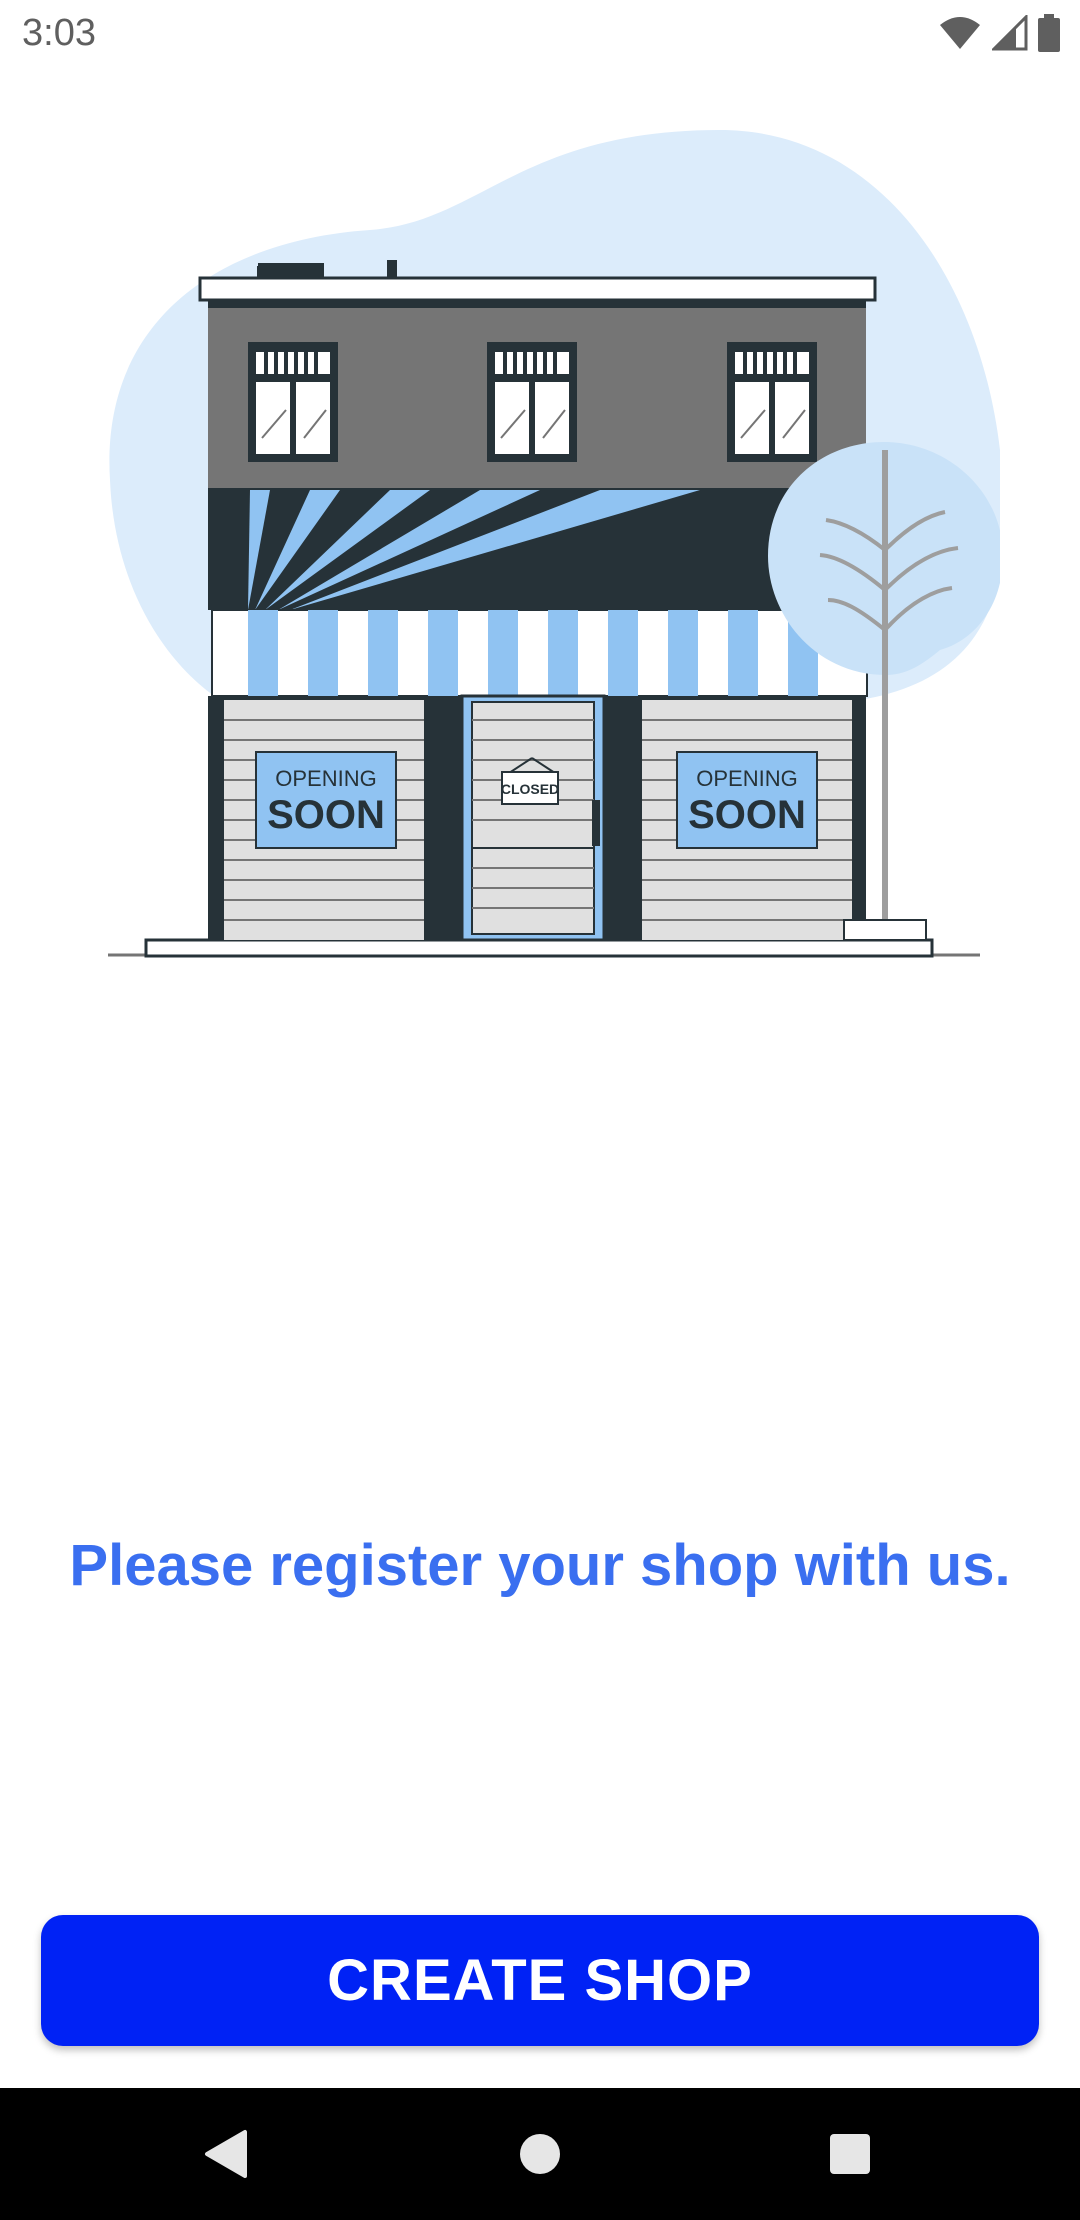 This screenshot has width=1080, height=2220. What do you see at coordinates (746, 778) in the screenshot?
I see `sign-right-line1: OPENING` at bounding box center [746, 778].